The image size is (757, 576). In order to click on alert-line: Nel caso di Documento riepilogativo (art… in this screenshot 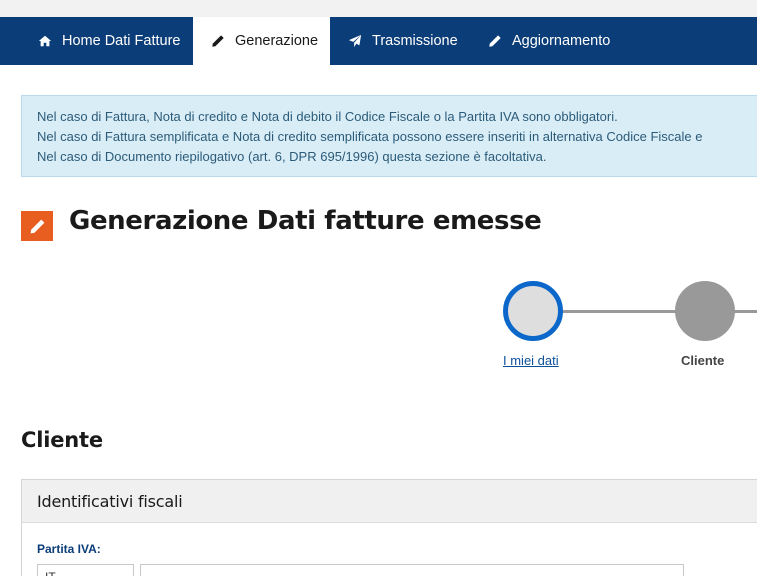, I will do `click(292, 156)`.